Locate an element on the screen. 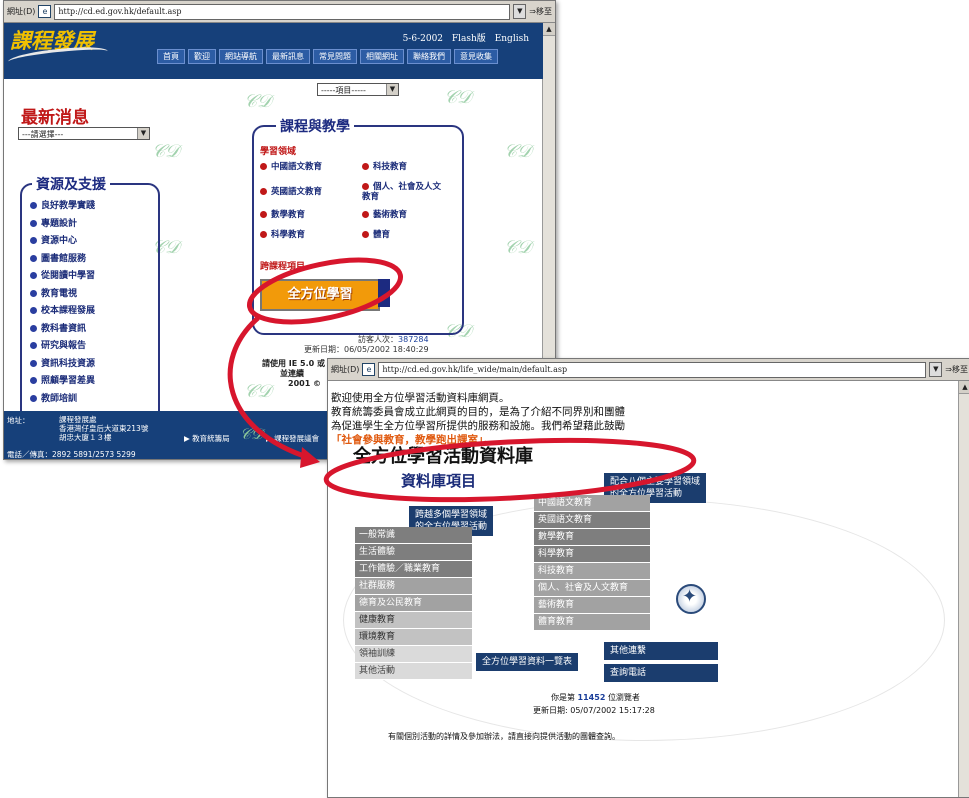 Image resolution: width=969 pixels, height=798 pixels. kla-item: 英國語文教育 is located at coordinates (592, 520).